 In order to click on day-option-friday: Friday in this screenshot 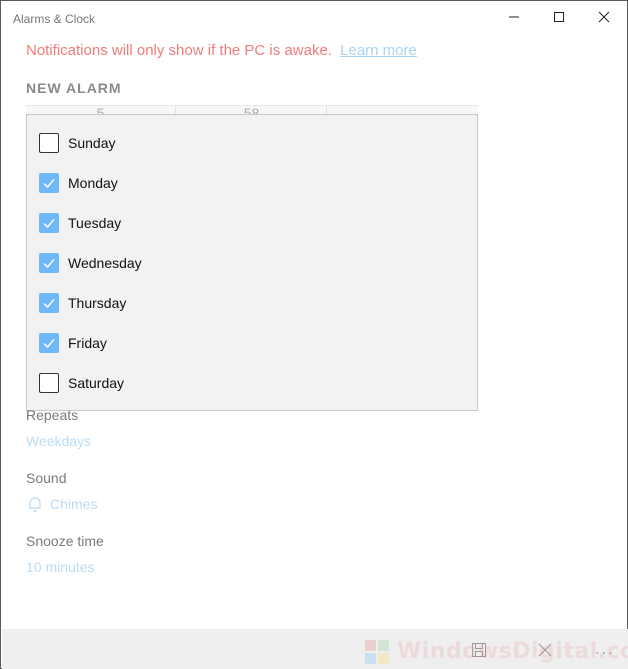, I will do `click(73, 343)`.